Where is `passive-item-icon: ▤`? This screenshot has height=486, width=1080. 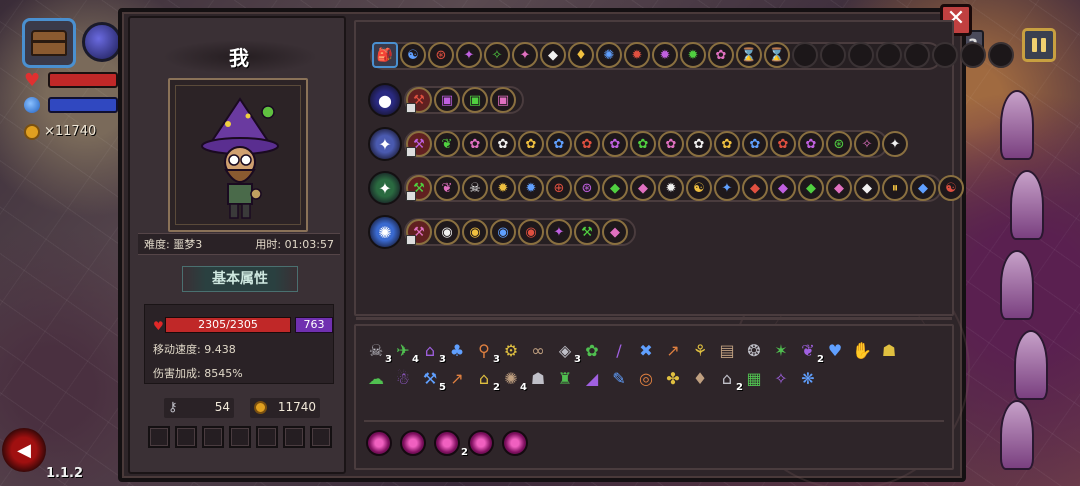 passive-item-icon: ▤ is located at coordinates (727, 350).